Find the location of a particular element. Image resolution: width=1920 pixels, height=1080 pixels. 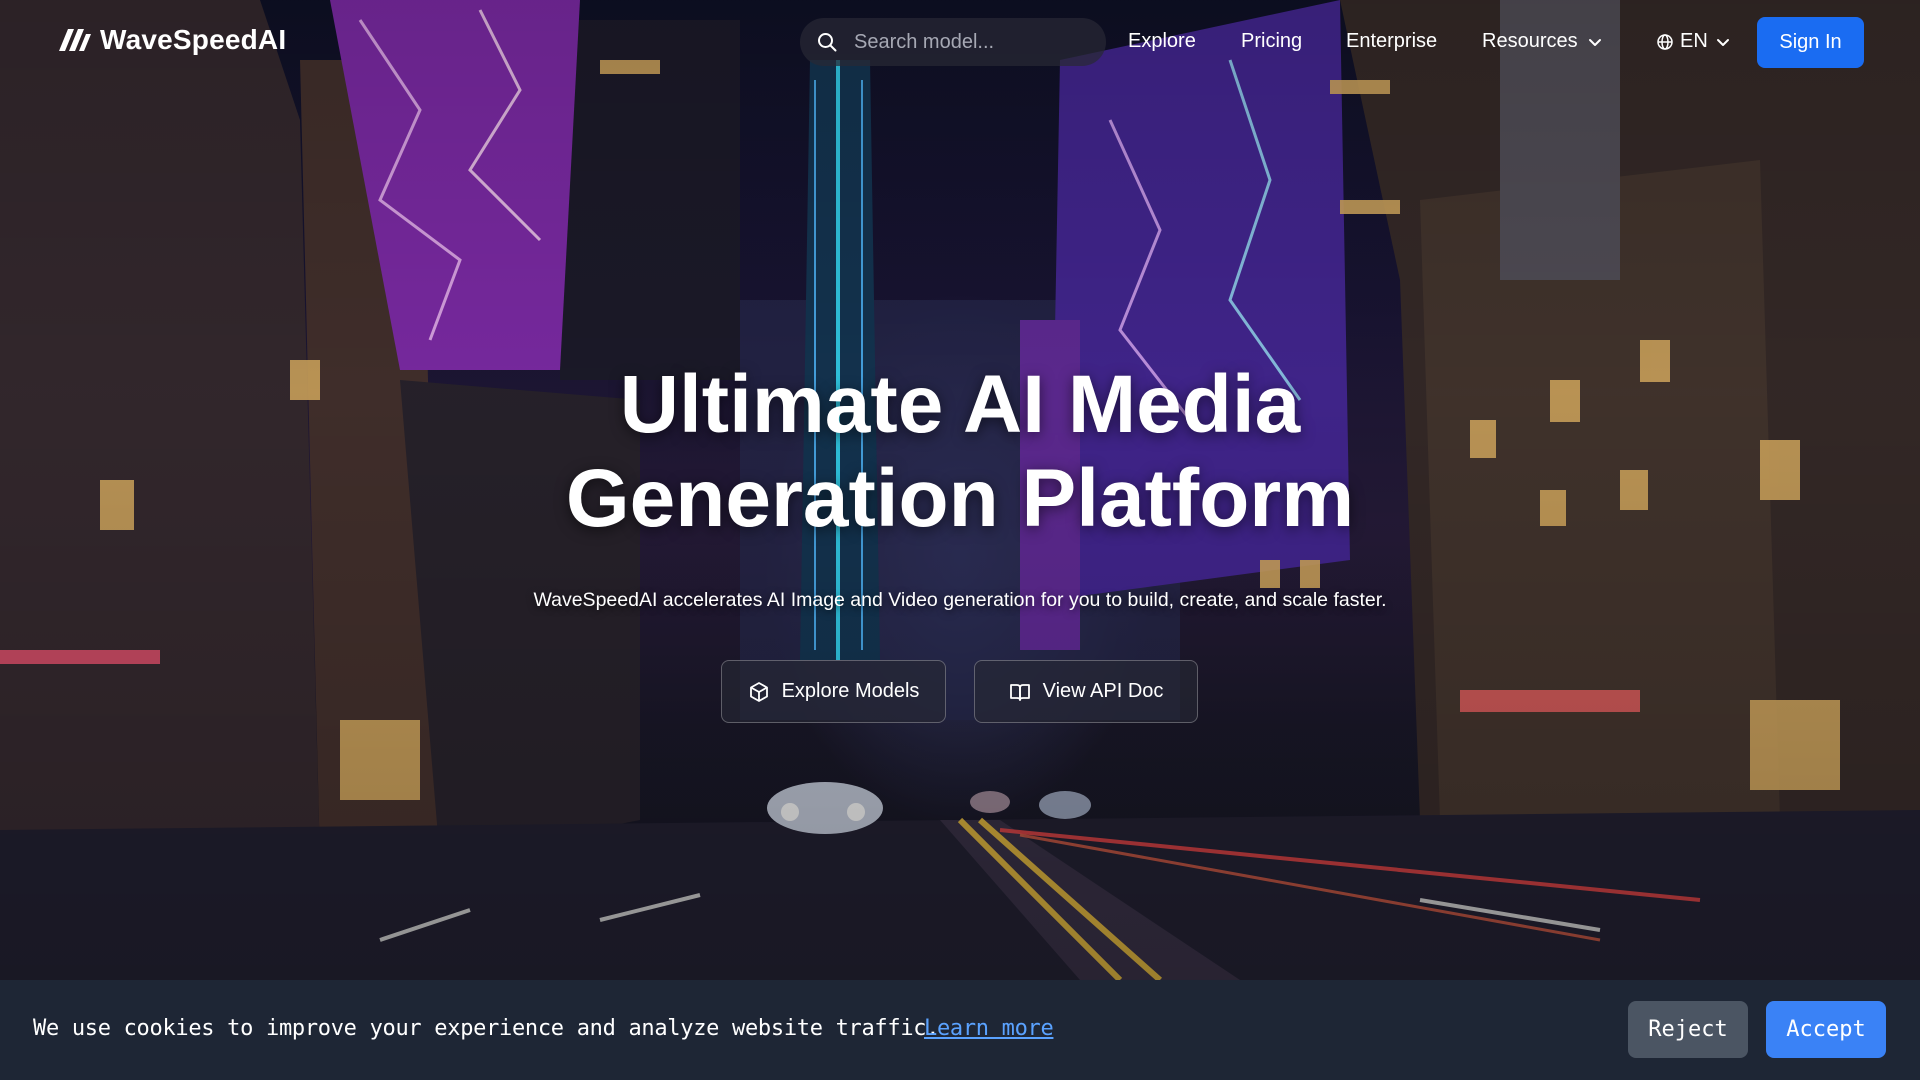

search-icon is located at coordinates (827, 42).